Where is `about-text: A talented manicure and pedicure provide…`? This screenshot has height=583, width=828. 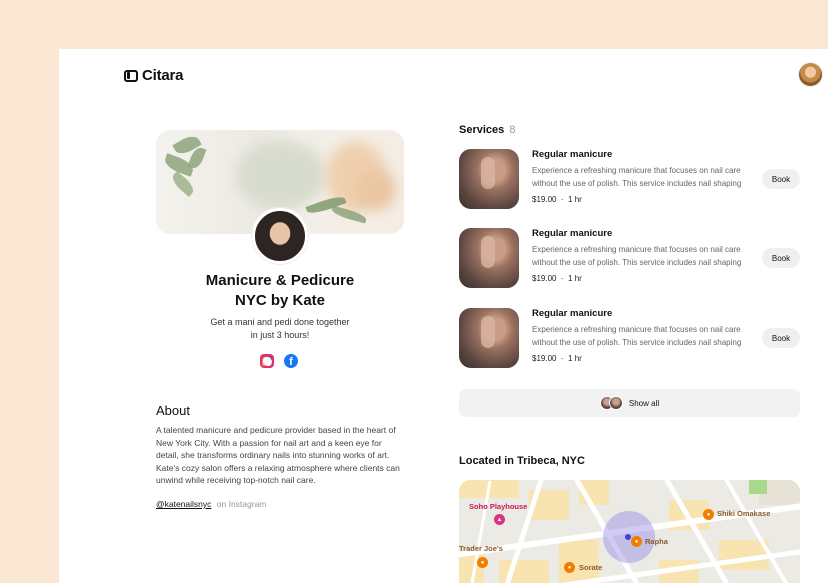
about-text: A talented manicure and pedicure provide… is located at coordinates (278, 455).